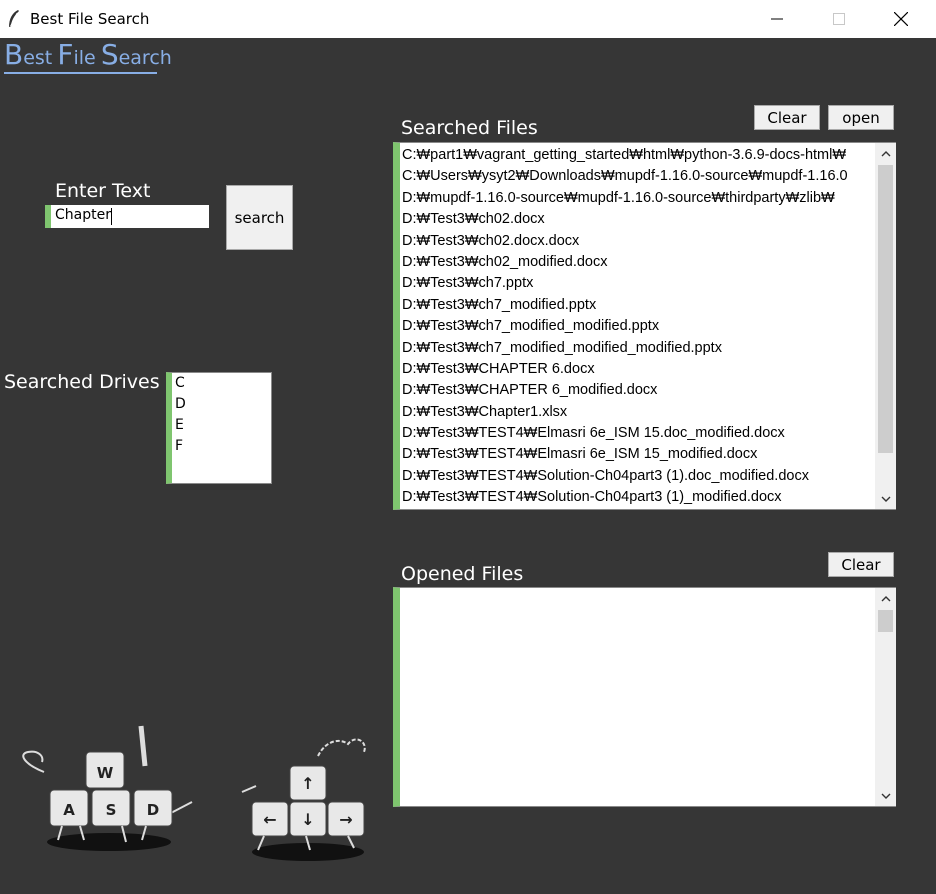  Describe the element at coordinates (179, 425) in the screenshot. I see `list-item: E` at that location.